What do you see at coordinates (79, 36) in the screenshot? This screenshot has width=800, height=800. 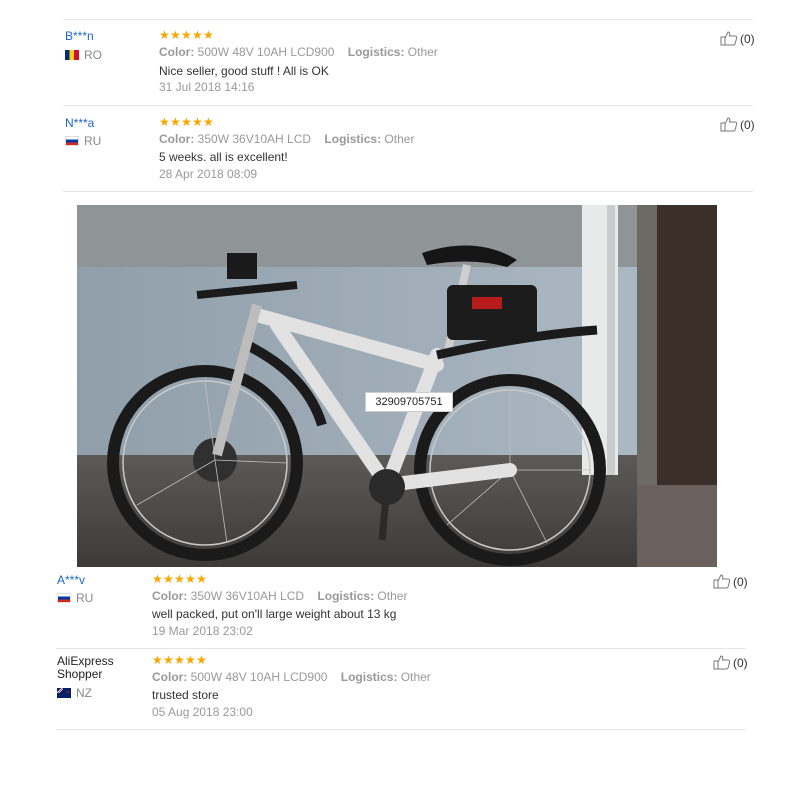 I see `reviewer-name: B***n` at bounding box center [79, 36].